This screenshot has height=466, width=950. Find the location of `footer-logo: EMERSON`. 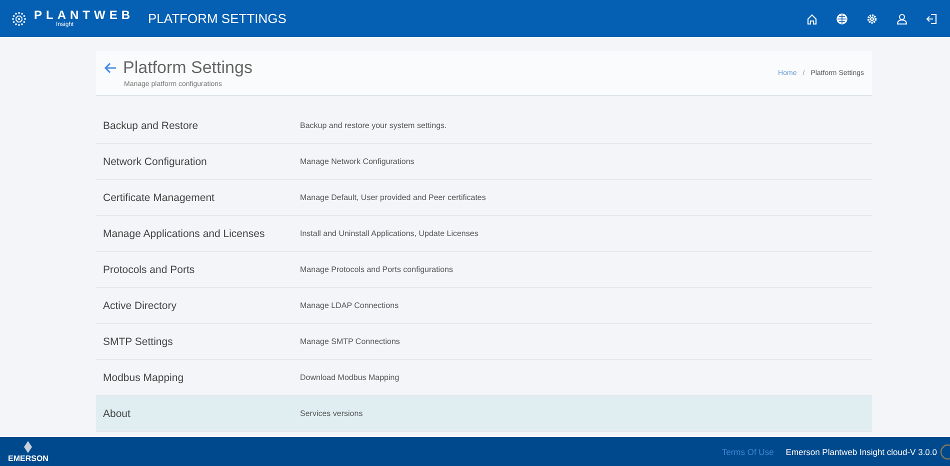

footer-logo: EMERSON is located at coordinates (28, 458).